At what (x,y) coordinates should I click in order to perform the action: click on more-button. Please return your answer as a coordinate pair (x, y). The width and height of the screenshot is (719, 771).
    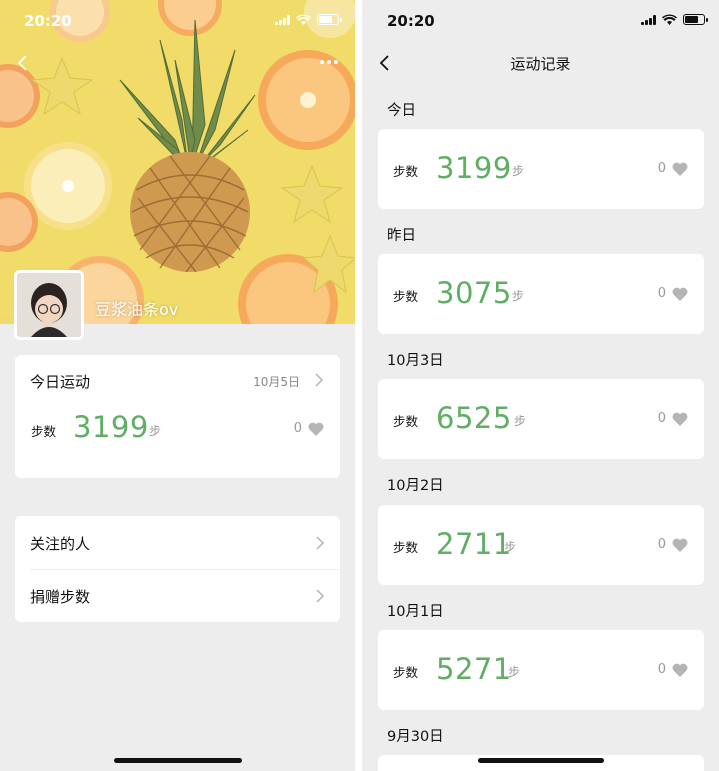
    Looking at the image, I should click on (329, 62).